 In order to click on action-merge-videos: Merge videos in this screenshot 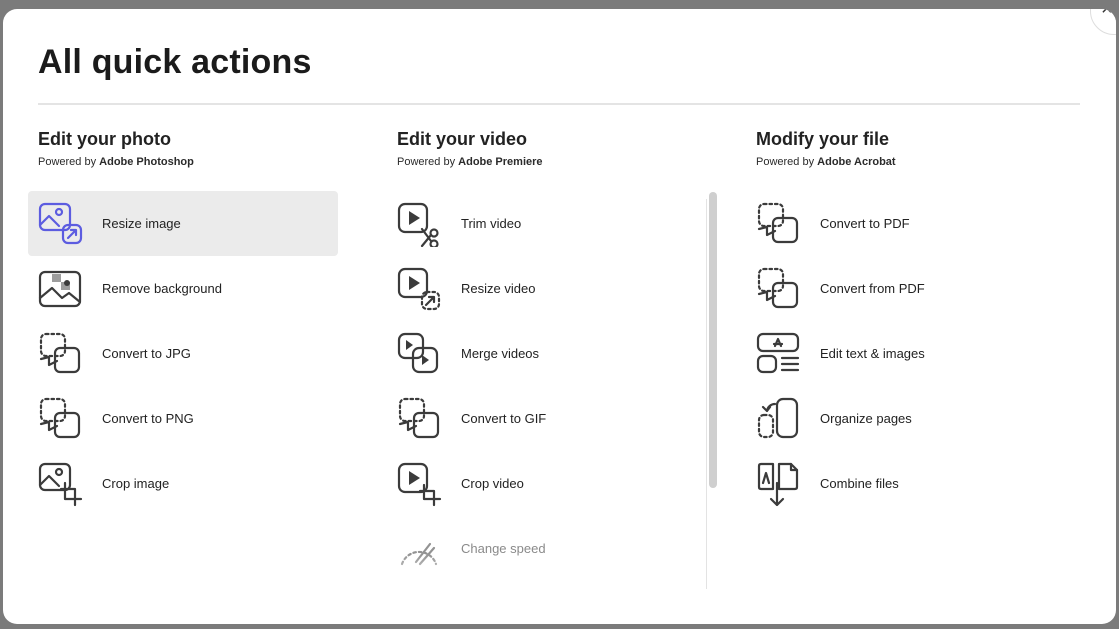, I will do `click(542, 353)`.